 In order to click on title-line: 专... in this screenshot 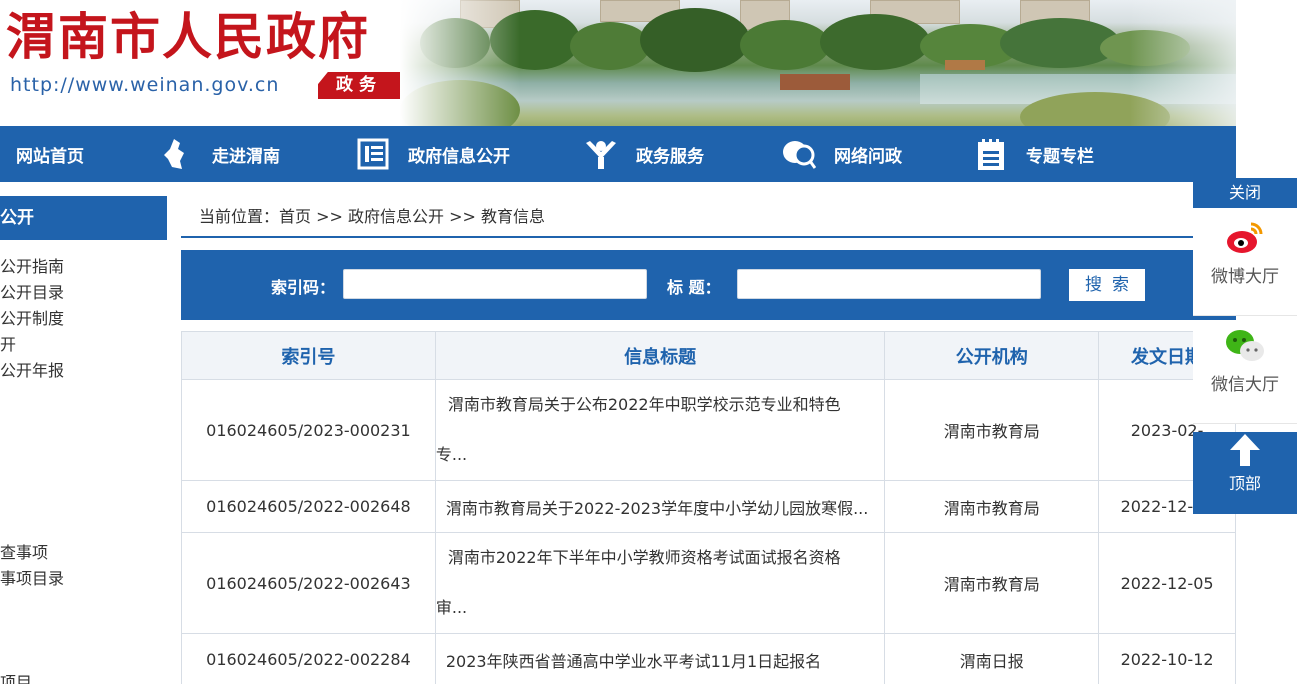, I will do `click(451, 454)`.